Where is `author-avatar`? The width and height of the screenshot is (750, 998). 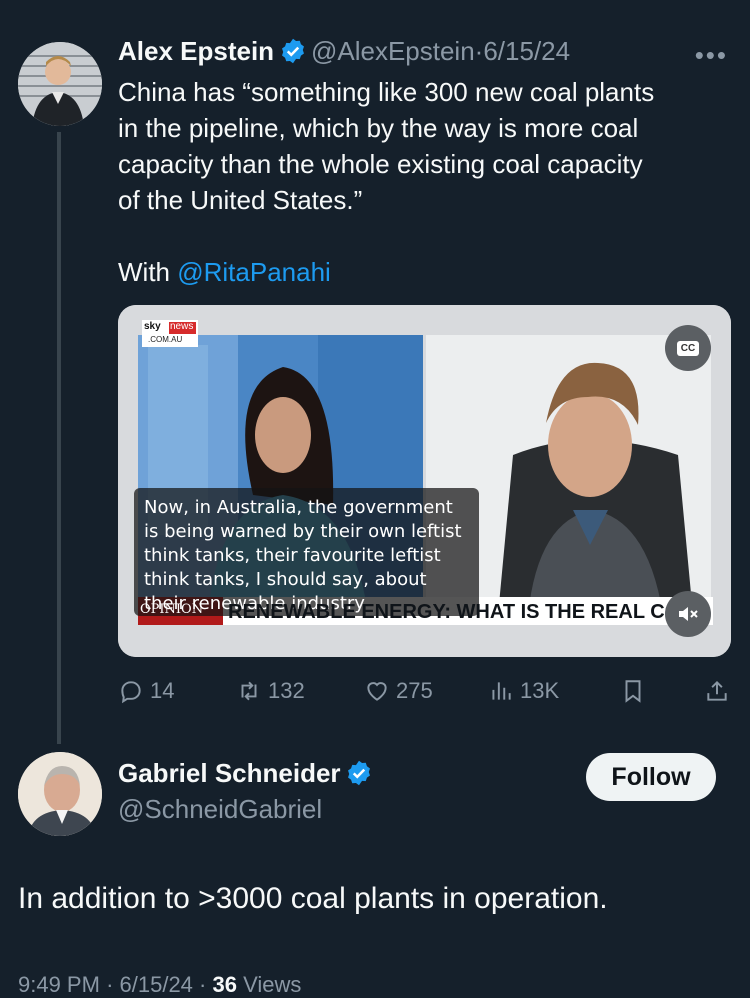
author-avatar is located at coordinates (60, 84).